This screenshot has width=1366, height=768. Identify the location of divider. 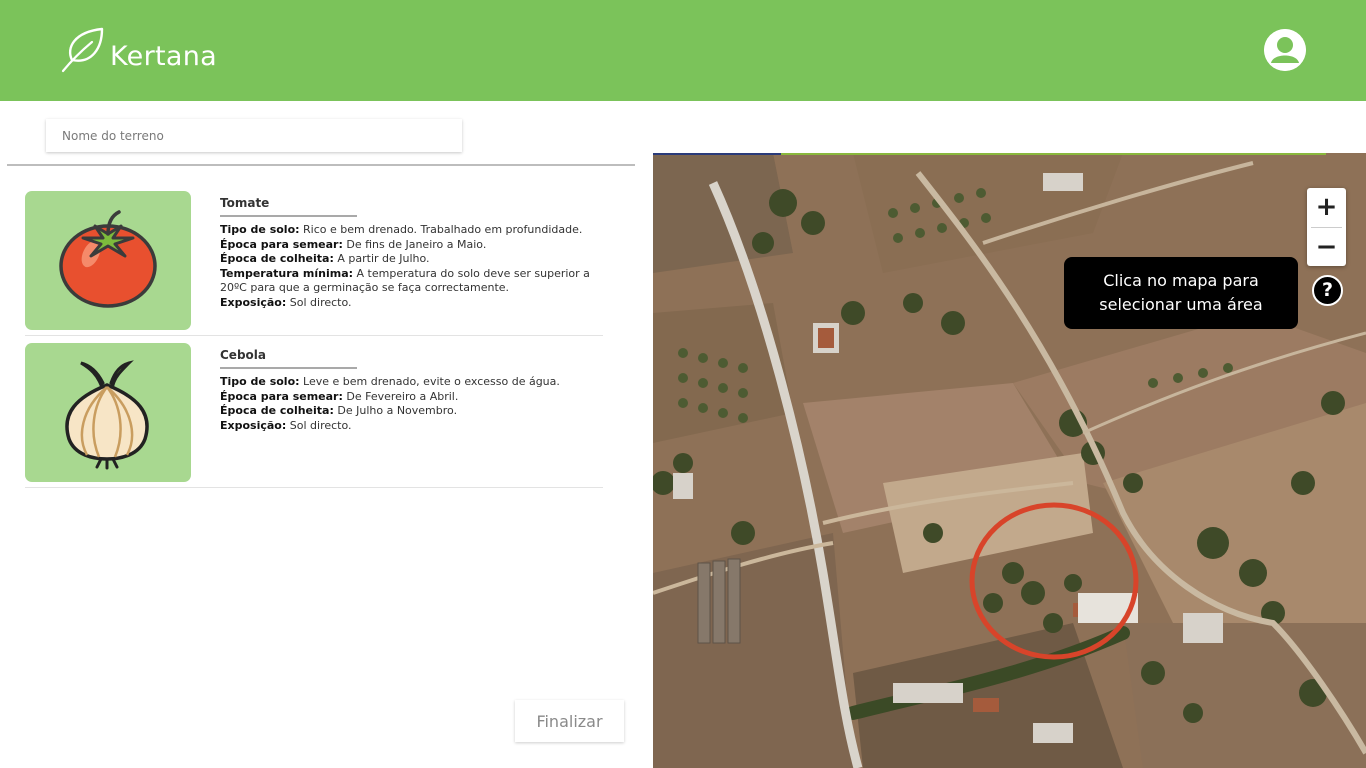
(321, 165).